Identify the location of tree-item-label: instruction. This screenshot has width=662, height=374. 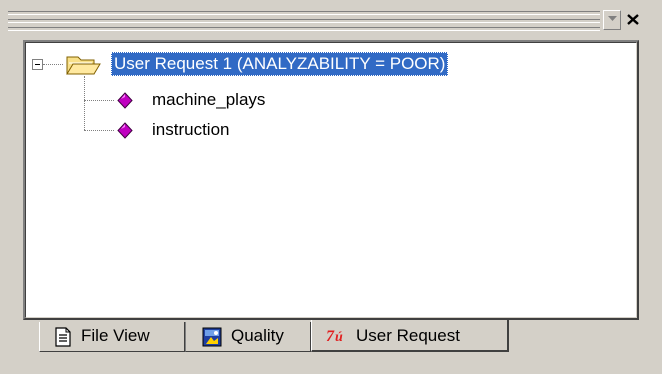
(191, 129).